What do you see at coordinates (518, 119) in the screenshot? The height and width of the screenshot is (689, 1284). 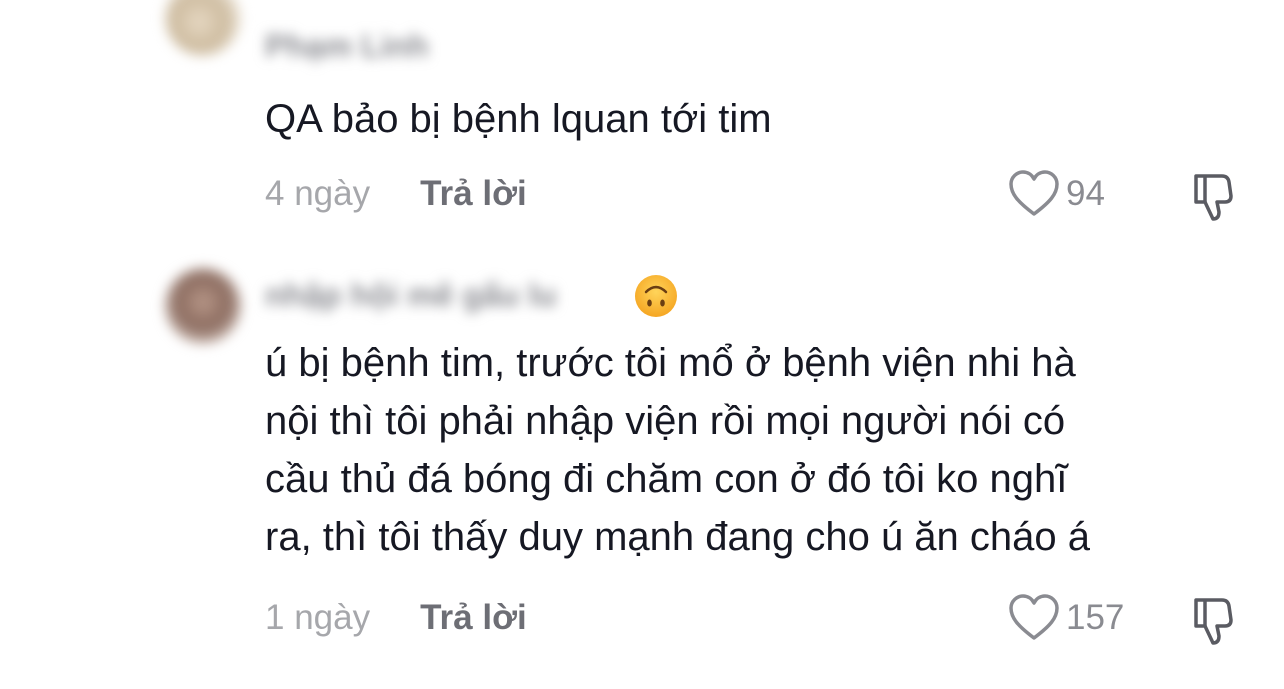 I see `comment-text: QA bảo bị bệnh lquan tới tim` at bounding box center [518, 119].